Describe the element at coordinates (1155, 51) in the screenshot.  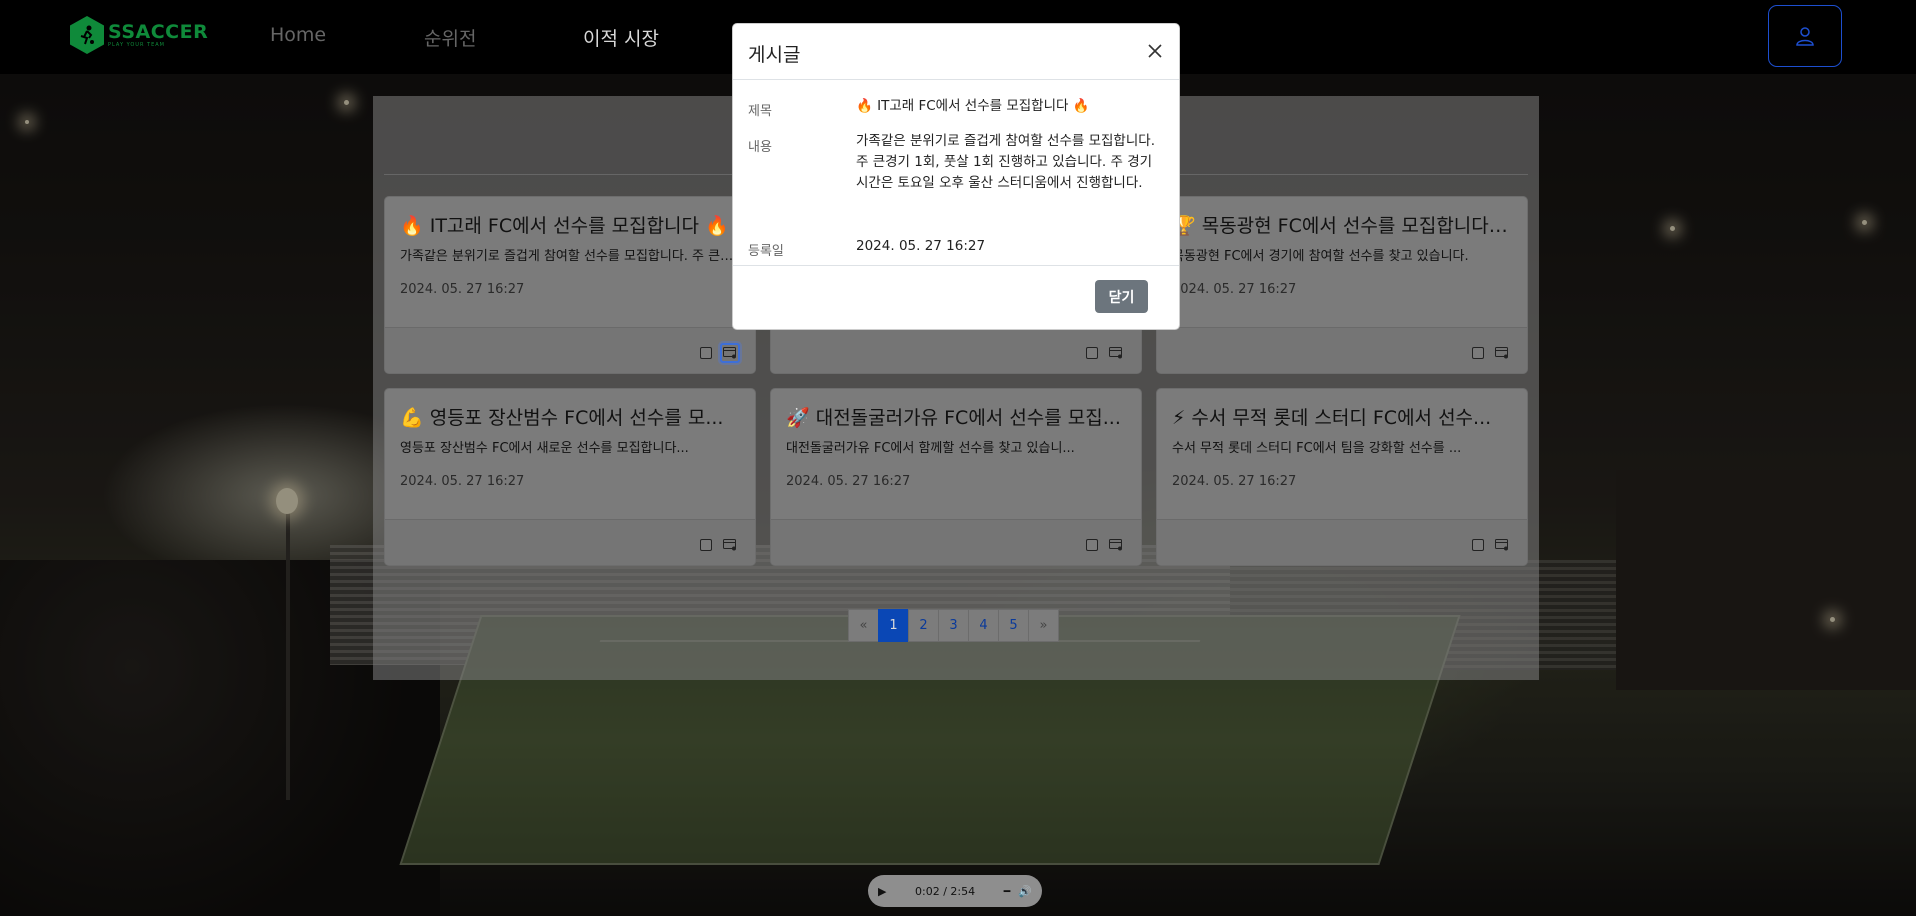
I see `close-icon` at that location.